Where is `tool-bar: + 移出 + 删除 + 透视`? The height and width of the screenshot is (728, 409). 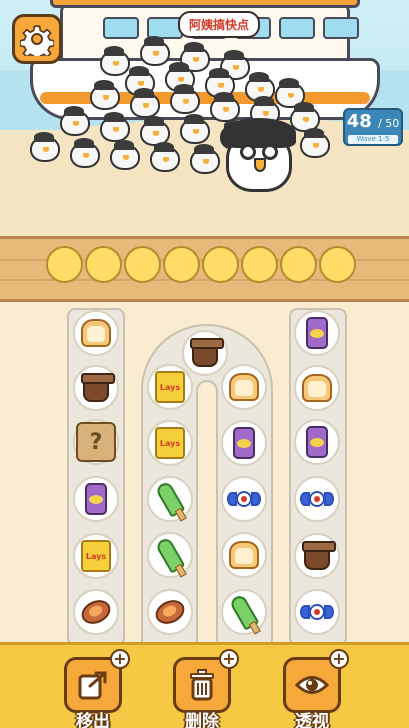 tool-bar: + 移出 + 删除 + 透视 is located at coordinates (204, 685).